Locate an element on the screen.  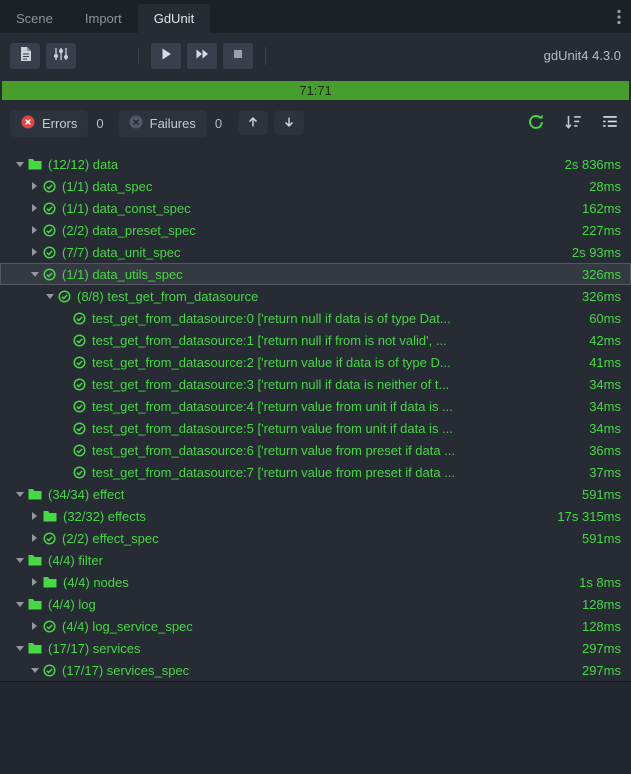
tree-item-label: (34/34) effect is located at coordinates (86, 494).